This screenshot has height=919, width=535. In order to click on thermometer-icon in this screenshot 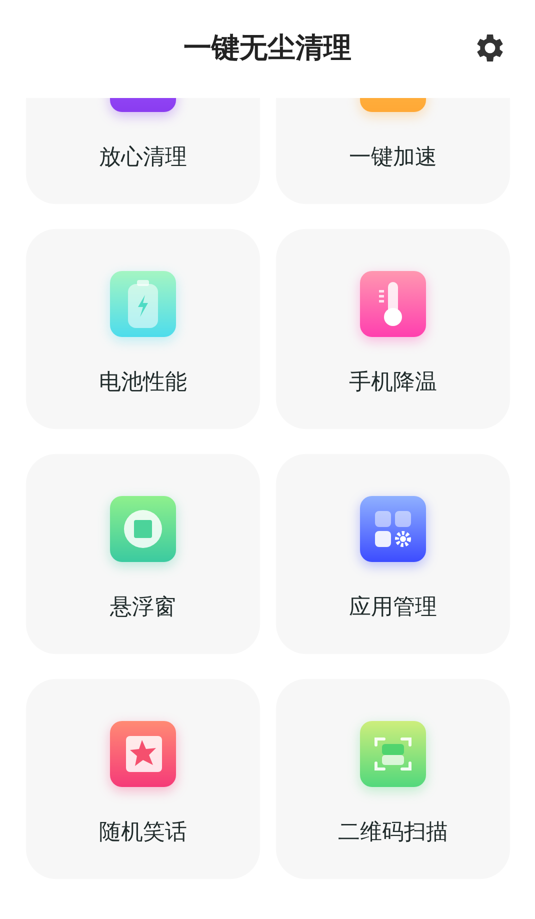, I will do `click(393, 304)`.